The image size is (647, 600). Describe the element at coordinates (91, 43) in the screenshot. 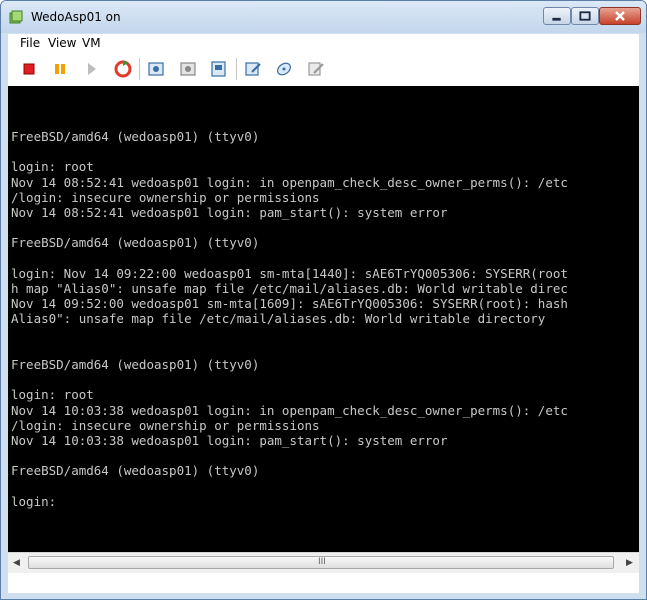

I see `menu-vm: VM` at that location.